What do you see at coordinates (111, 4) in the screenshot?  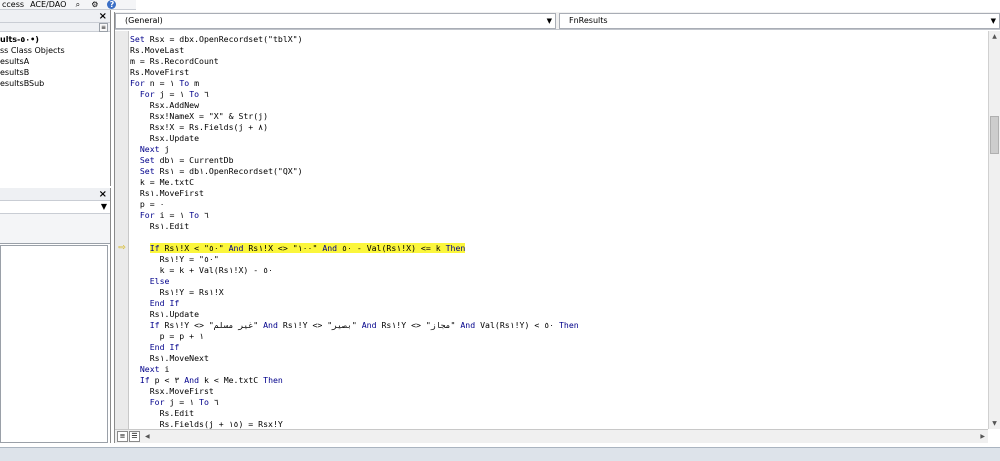 I see `help-icon: ?` at bounding box center [111, 4].